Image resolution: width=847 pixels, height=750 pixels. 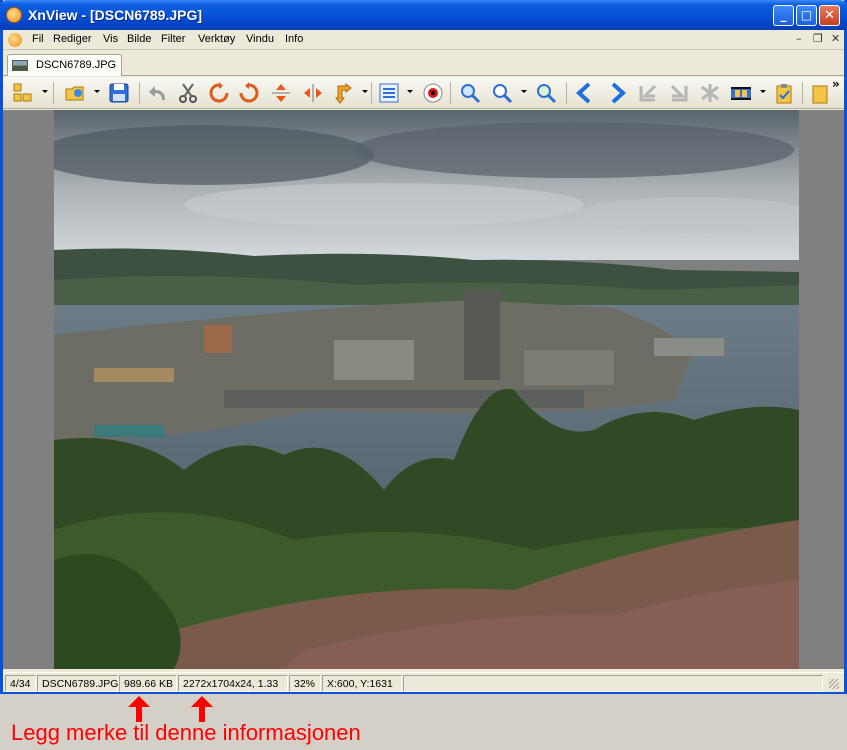 What do you see at coordinates (836, 84) in the screenshot?
I see `toolbar-overflow-chevron: »` at bounding box center [836, 84].